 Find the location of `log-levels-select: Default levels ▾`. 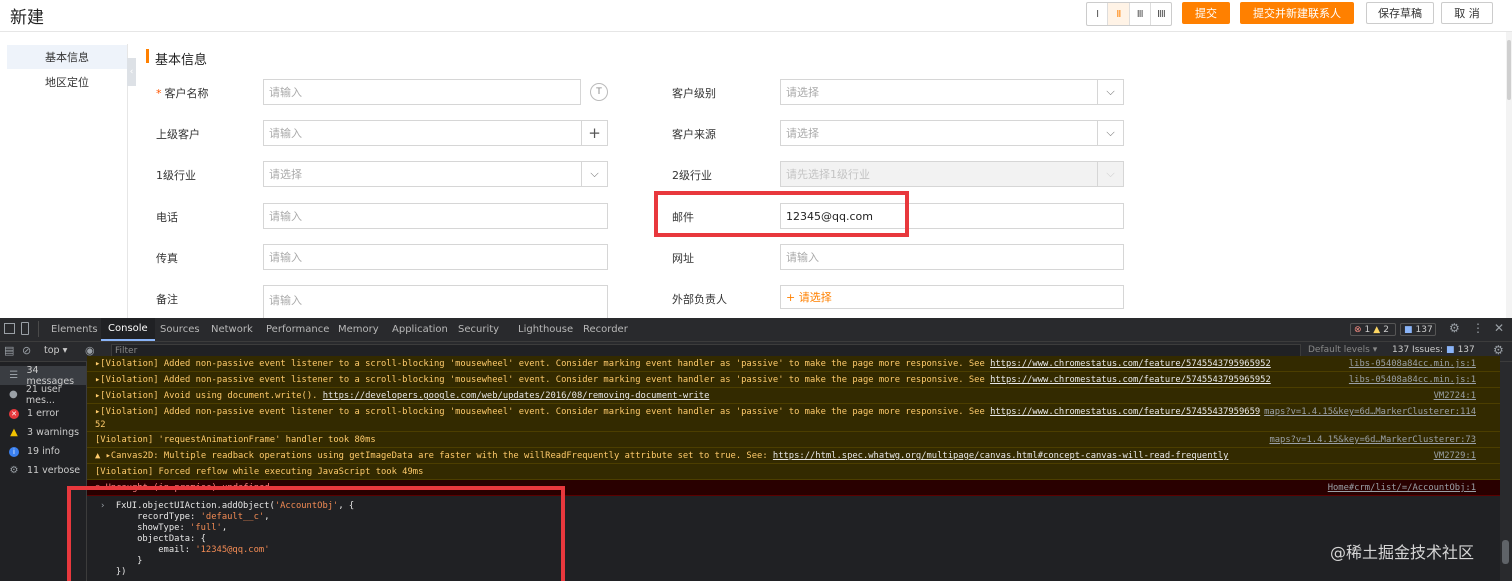

log-levels-select: Default levels ▾ is located at coordinates (1342, 350).